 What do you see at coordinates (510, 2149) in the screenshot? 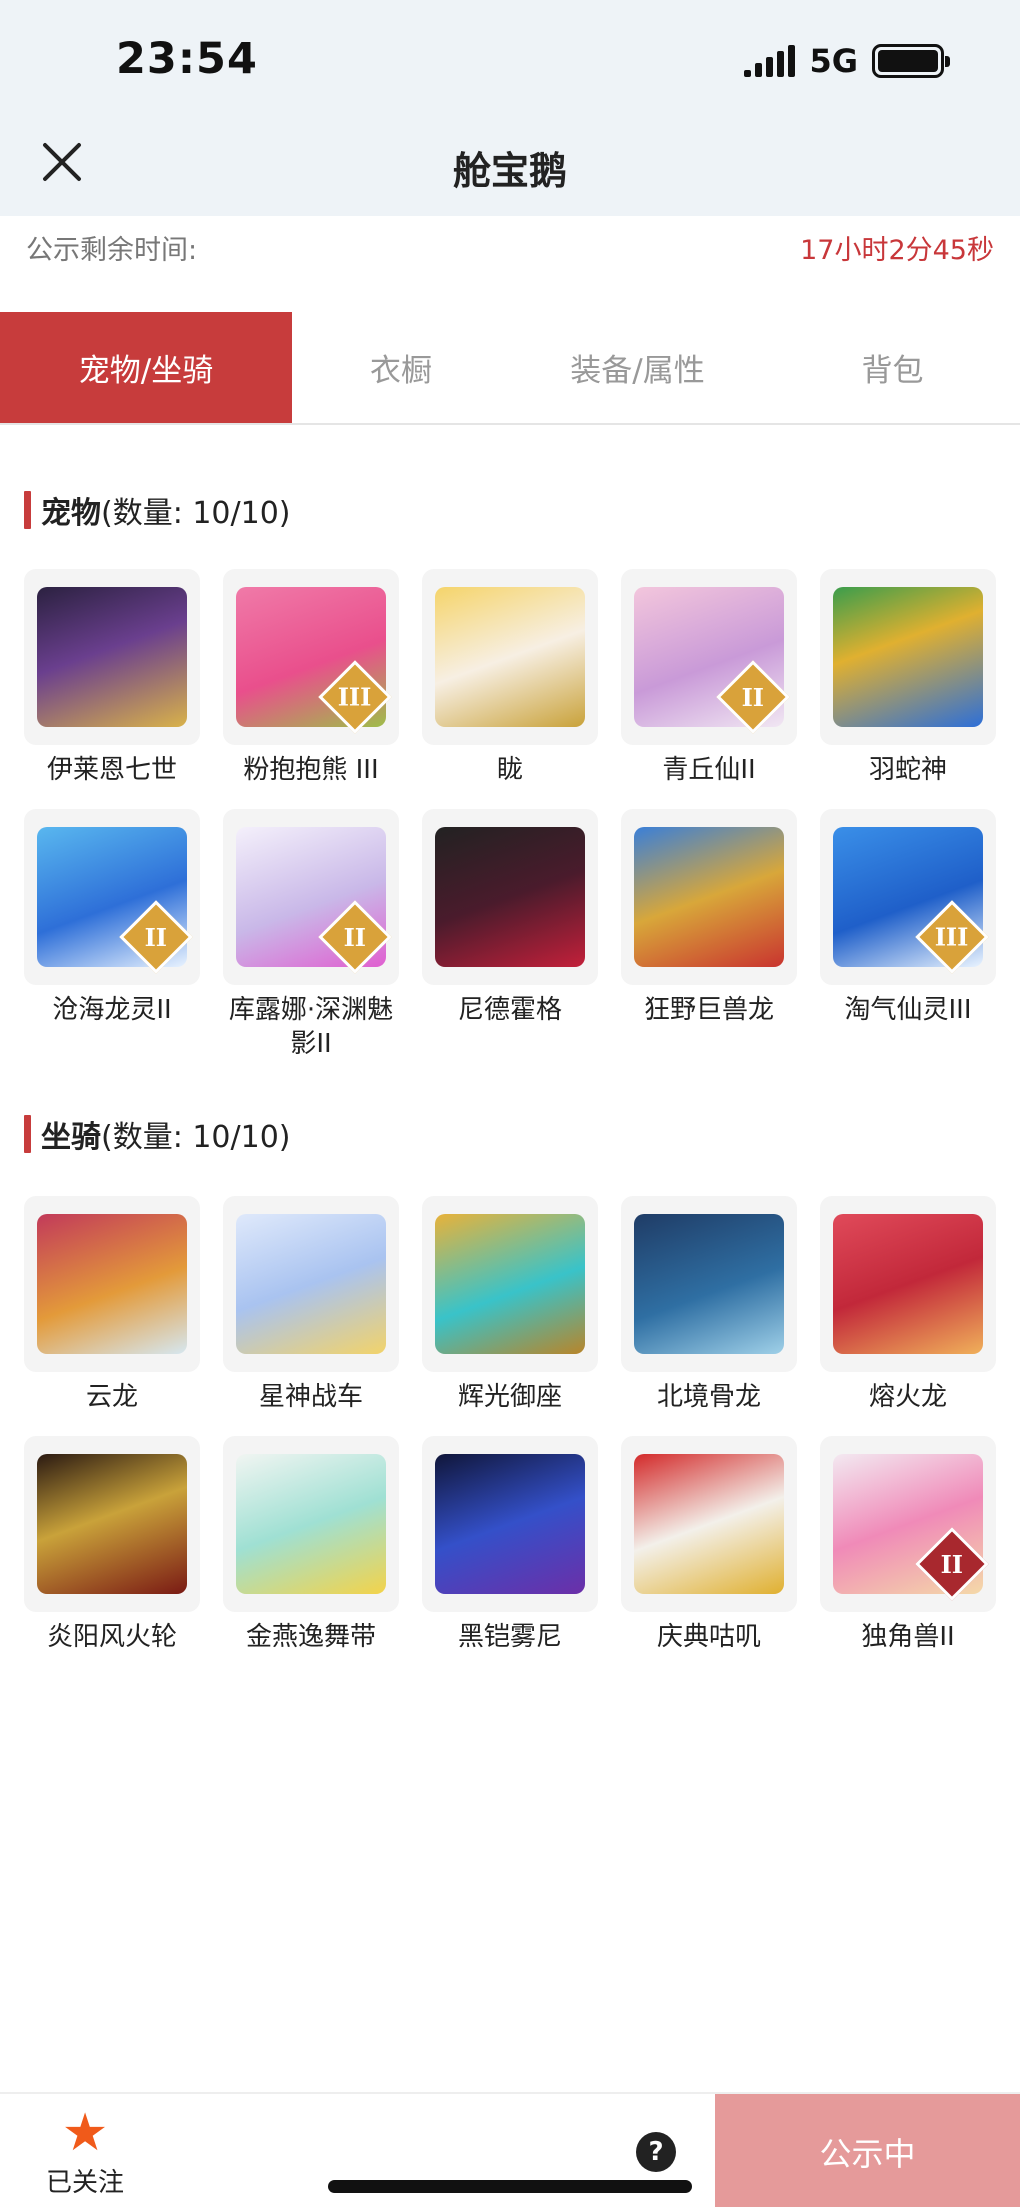
I see `bottom-bar: ★ 已关注 ? 公示中` at bounding box center [510, 2149].